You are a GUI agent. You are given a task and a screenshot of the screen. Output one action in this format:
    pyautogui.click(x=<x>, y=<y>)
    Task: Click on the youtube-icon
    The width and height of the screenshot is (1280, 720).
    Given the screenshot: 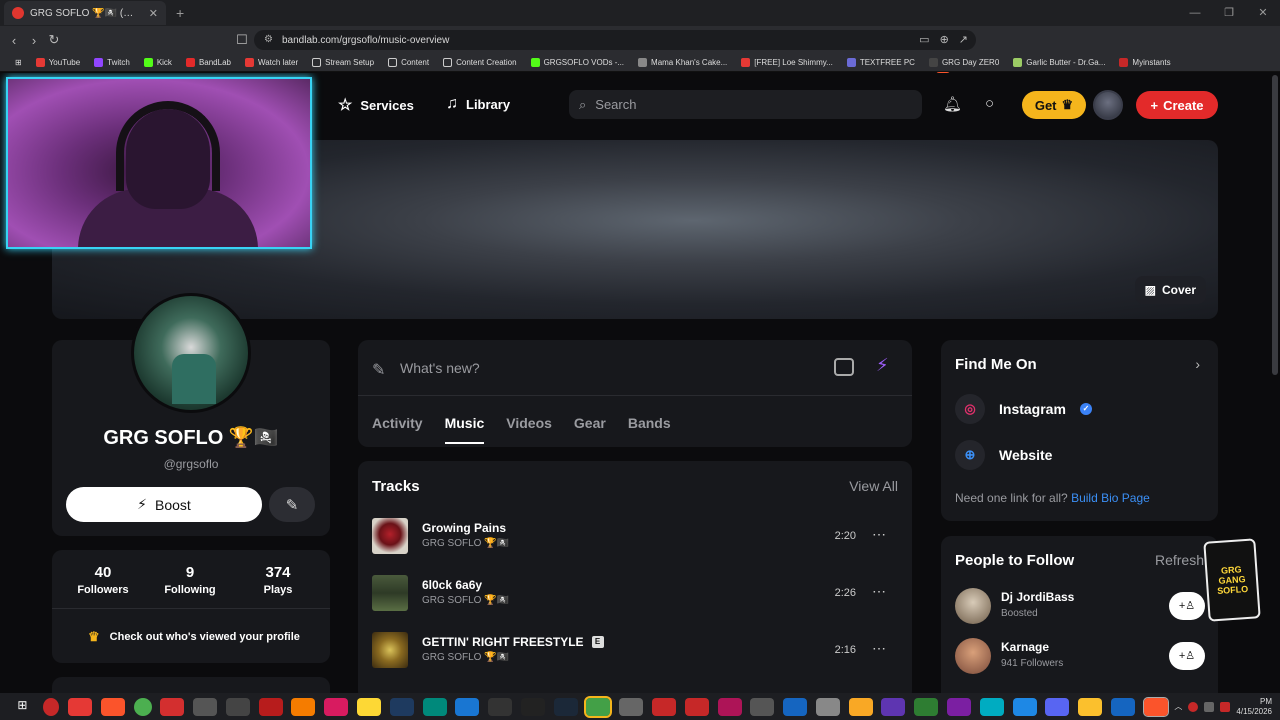 What is the action you would take?
    pyautogui.click(x=79, y=706)
    